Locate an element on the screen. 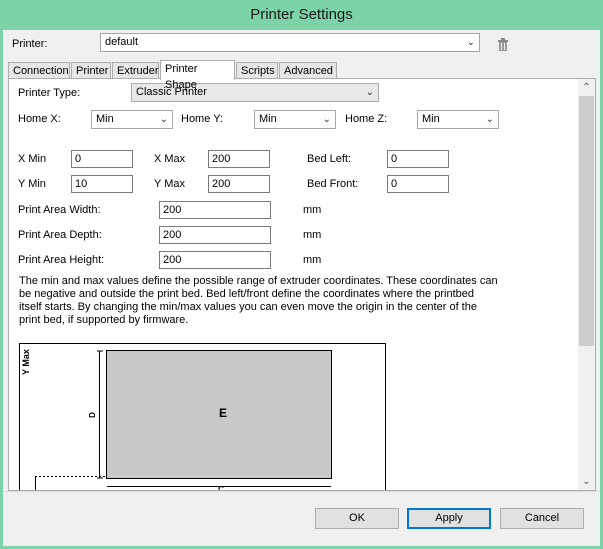  print-area-height-input: 200 is located at coordinates (215, 260).